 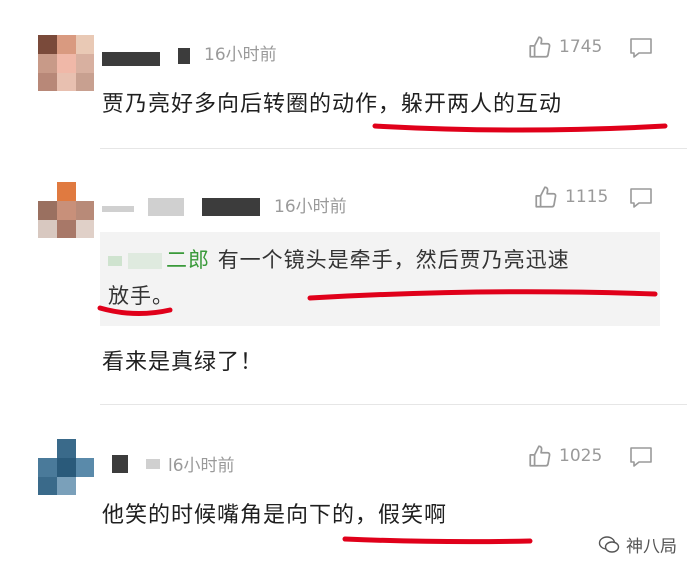 I want to click on quote-line: 二郎 有一个镜头是牵手，然后贾乃亮迅速, so click(x=339, y=259).